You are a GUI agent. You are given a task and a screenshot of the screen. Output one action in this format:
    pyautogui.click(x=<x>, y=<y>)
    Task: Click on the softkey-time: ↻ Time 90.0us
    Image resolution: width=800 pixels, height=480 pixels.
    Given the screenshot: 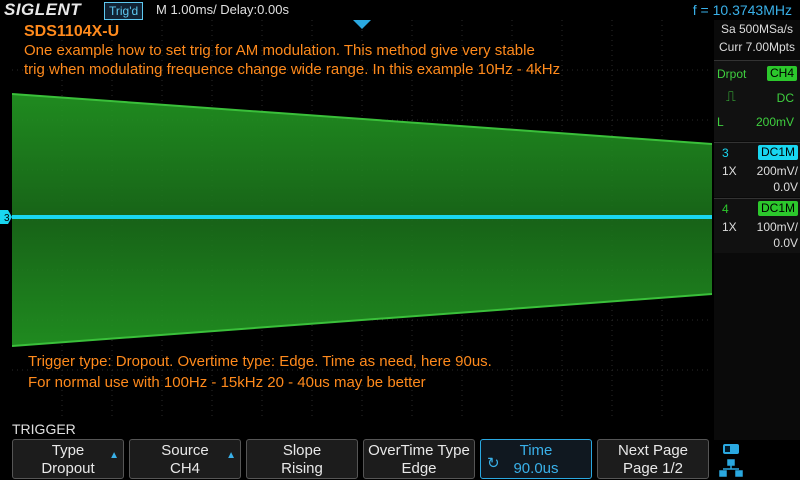 What is the action you would take?
    pyautogui.click(x=536, y=459)
    